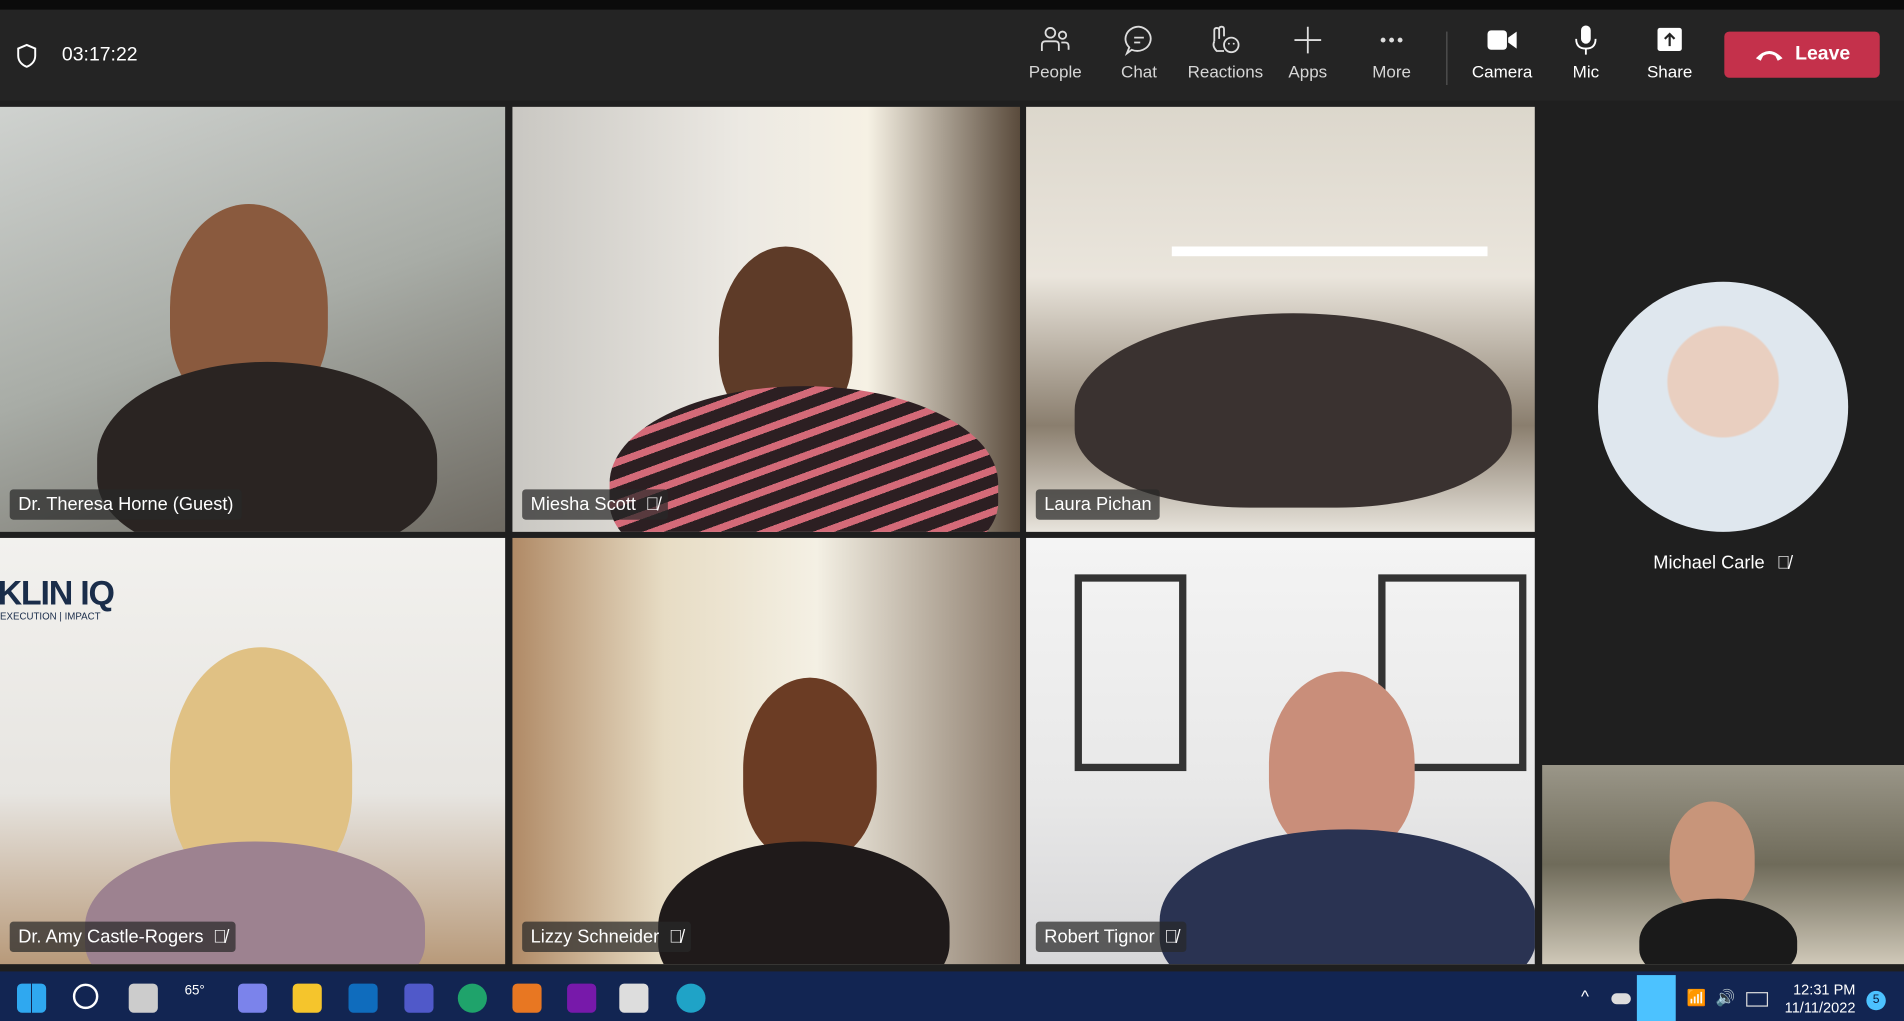  What do you see at coordinates (1391, 71) in the screenshot?
I see `more-label: More` at bounding box center [1391, 71].